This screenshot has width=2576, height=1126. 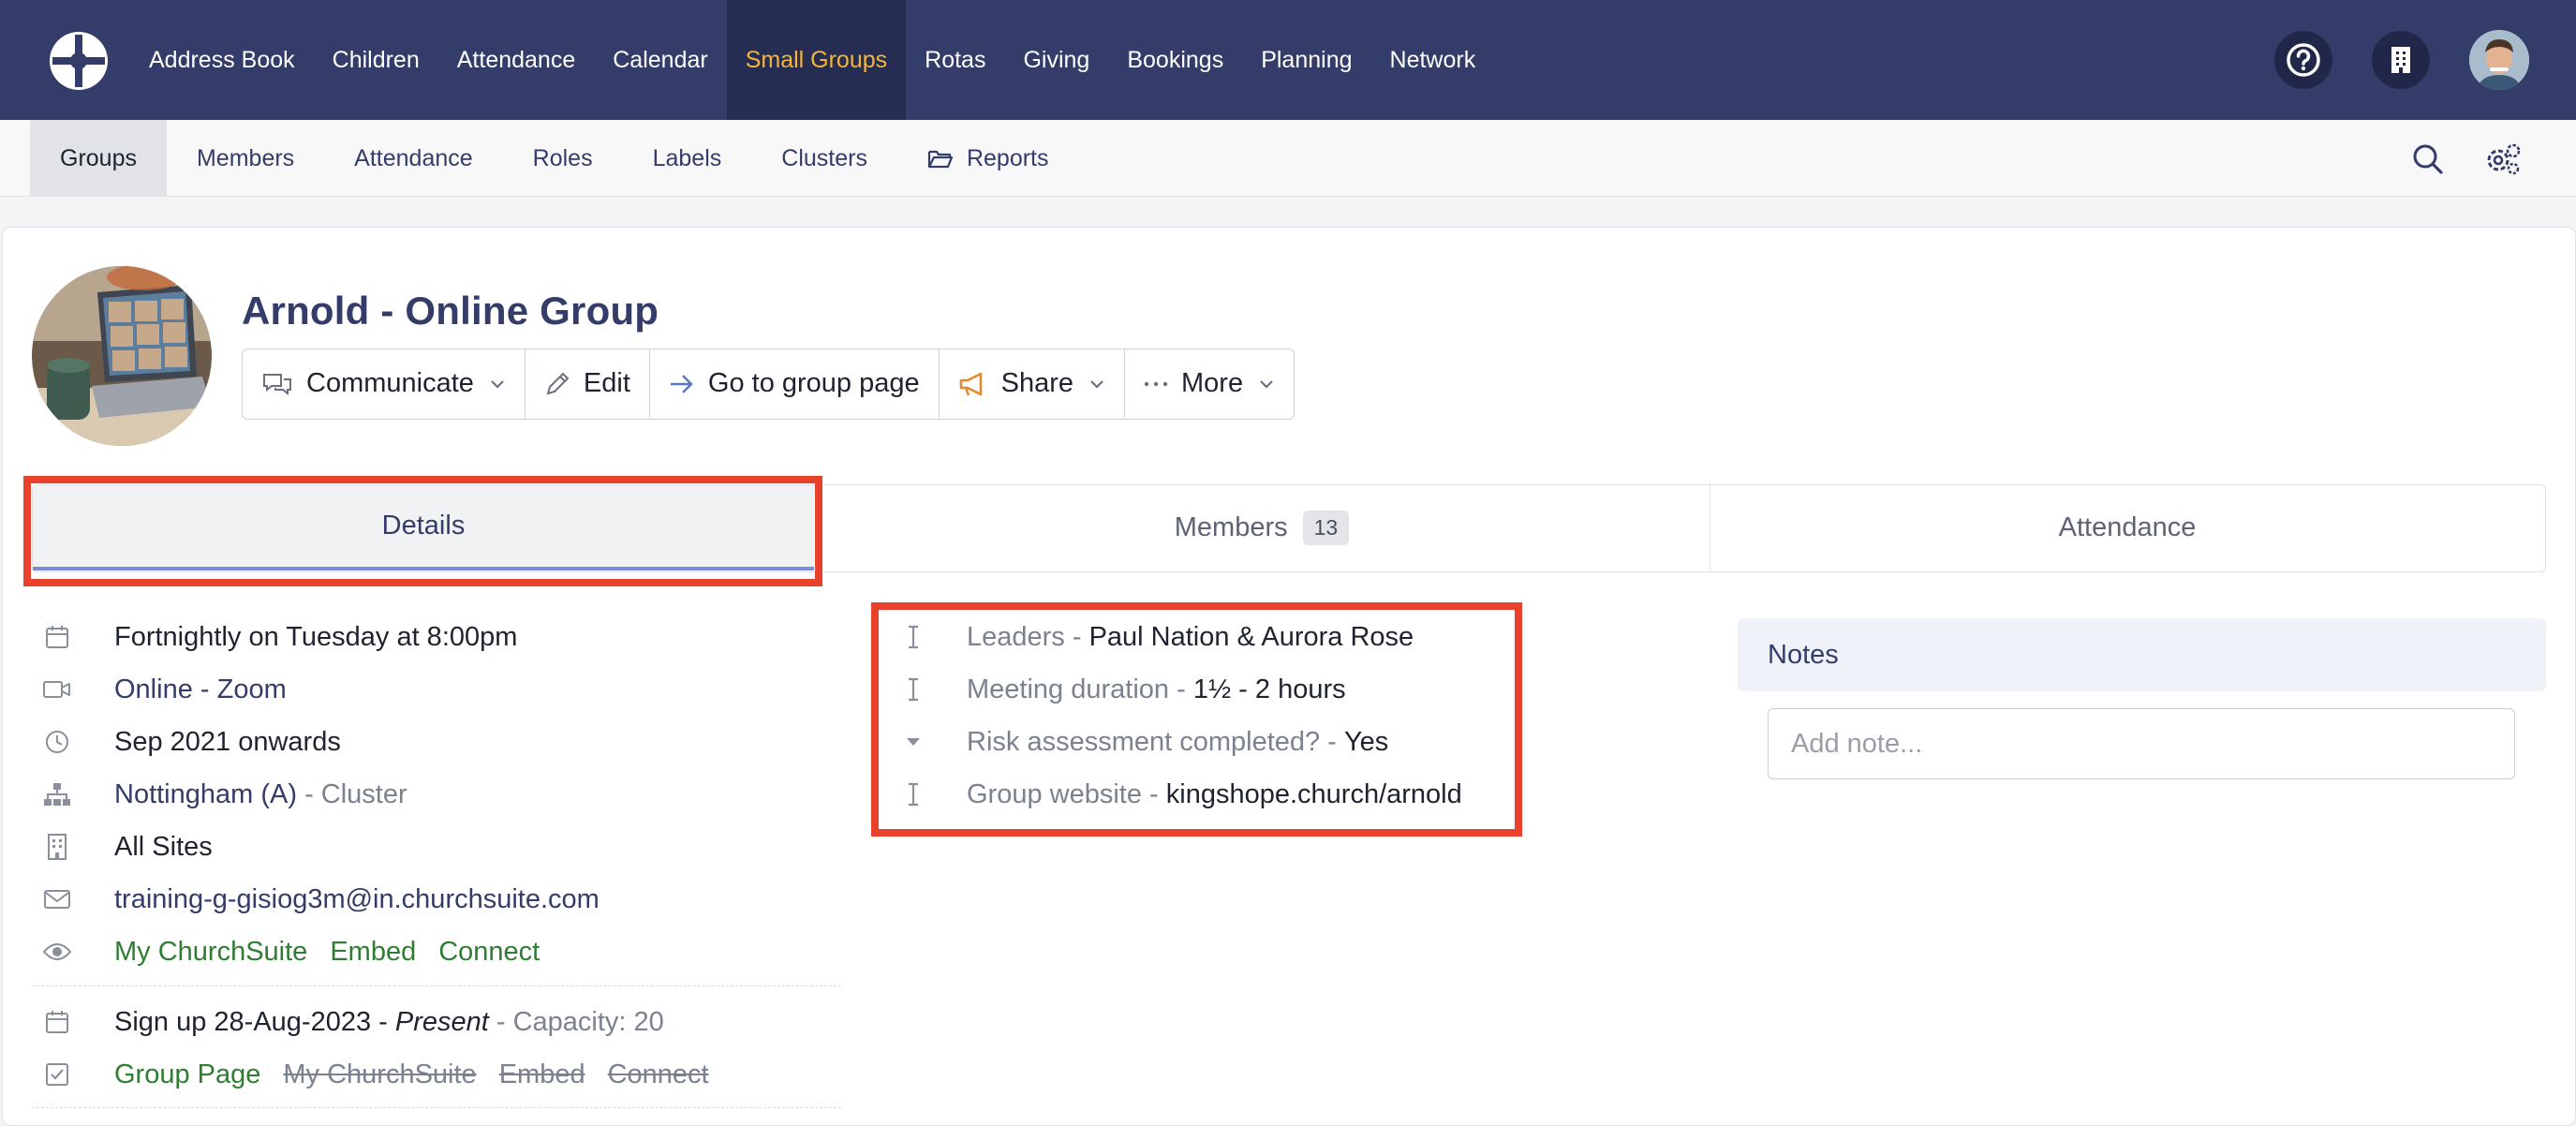 I want to click on more-button: More, so click(x=1209, y=383).